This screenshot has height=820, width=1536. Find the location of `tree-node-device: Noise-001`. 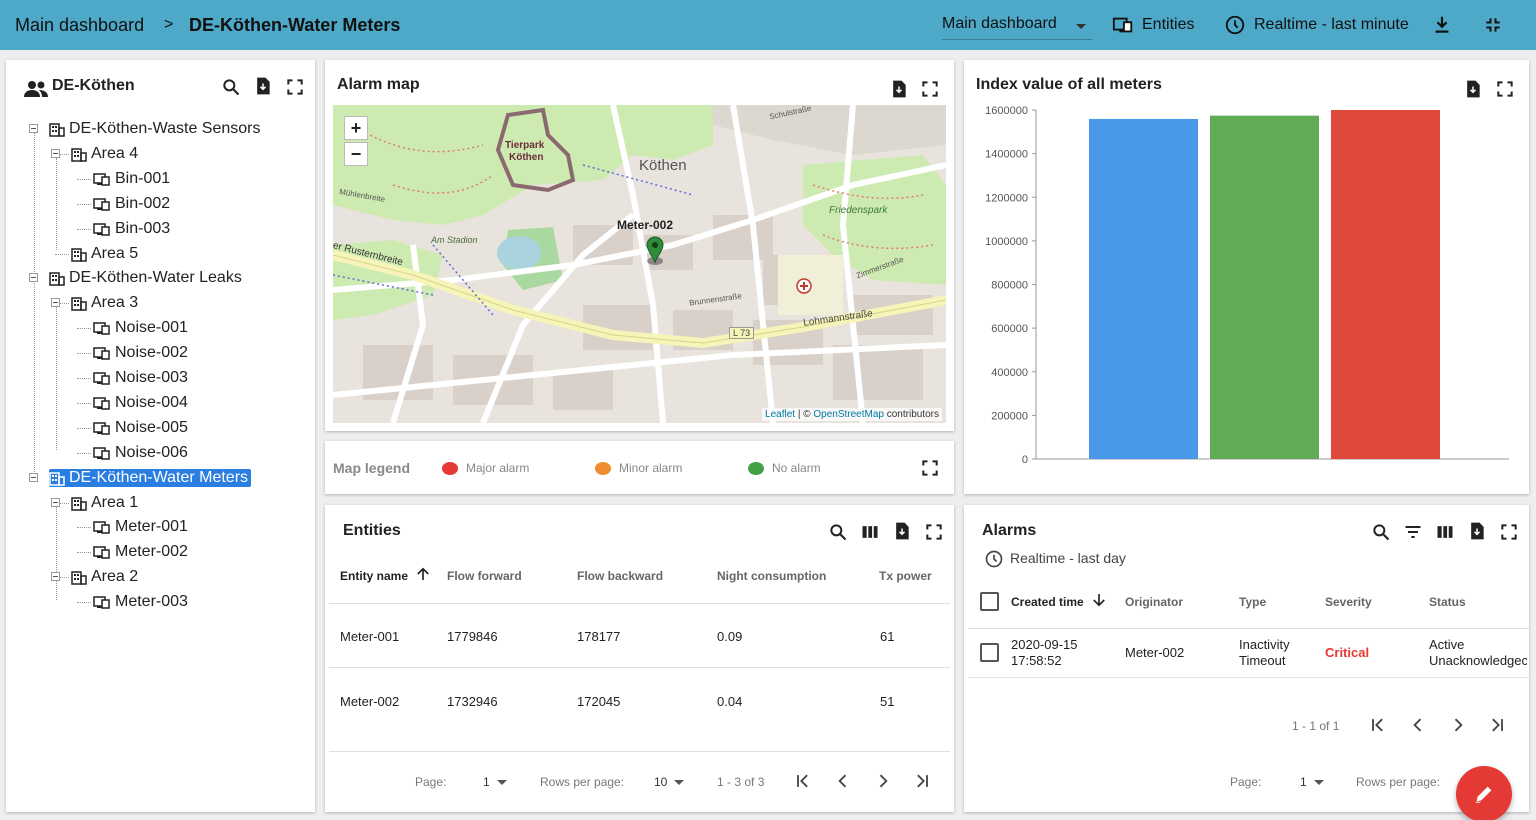

tree-node-device: Noise-001 is located at coordinates (140, 328).